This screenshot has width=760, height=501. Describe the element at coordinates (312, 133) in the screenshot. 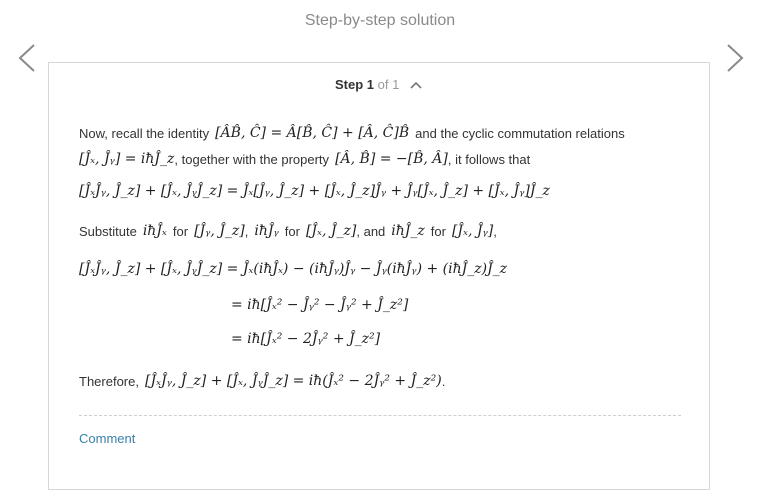

I see `math-identity: [ÂB̂, Ĉ] = Â[B̂, Ĉ] + [Â, Ĉ]B̂` at that location.